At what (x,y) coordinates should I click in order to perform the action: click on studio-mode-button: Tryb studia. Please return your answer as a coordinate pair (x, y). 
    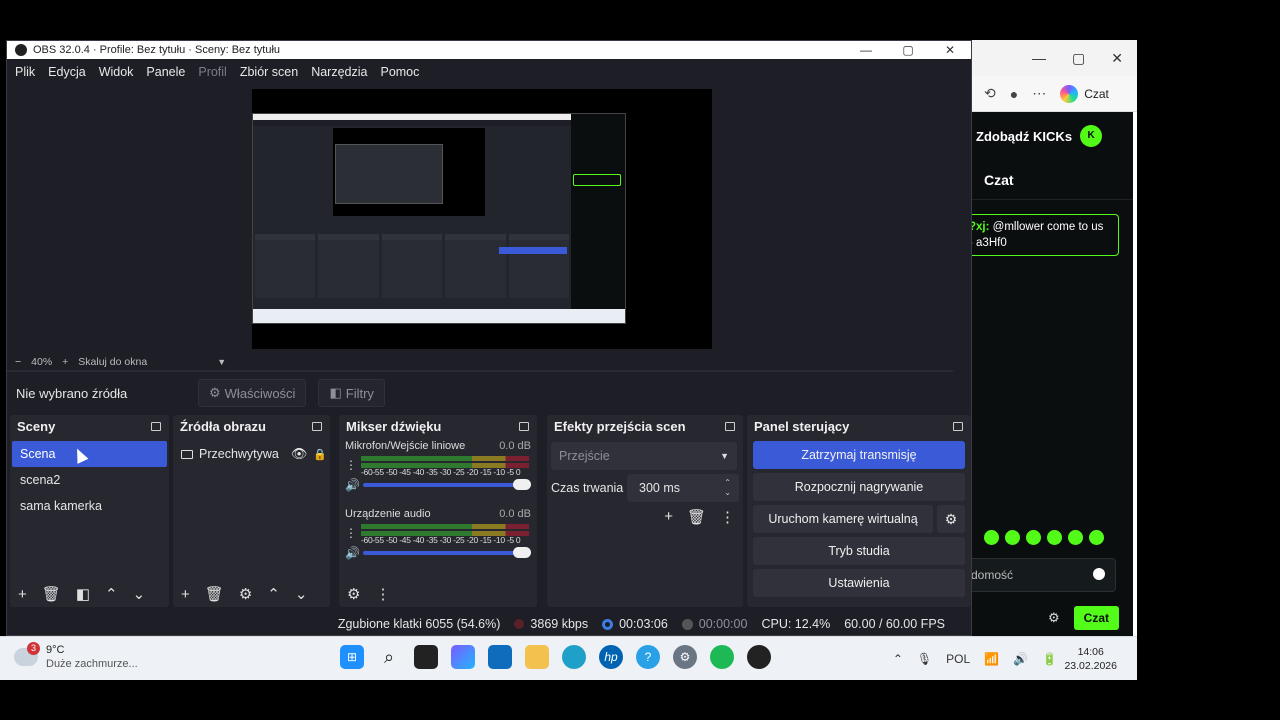
    Looking at the image, I should click on (859, 551).